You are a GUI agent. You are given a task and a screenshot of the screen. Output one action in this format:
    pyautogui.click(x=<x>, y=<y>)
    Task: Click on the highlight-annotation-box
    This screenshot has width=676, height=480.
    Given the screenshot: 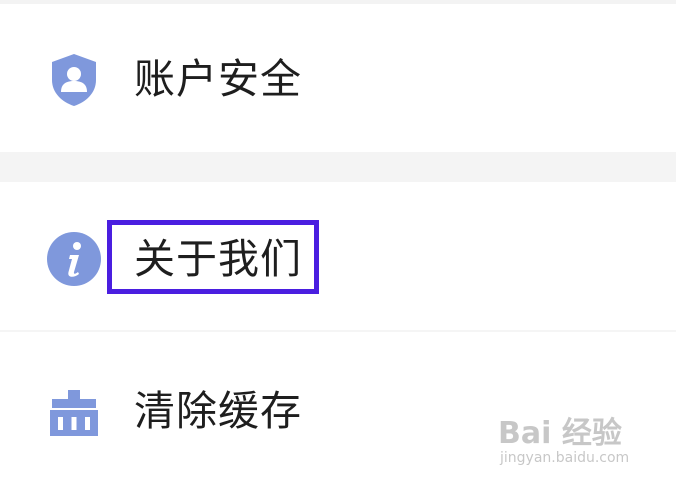 What is the action you would take?
    pyautogui.click(x=213, y=257)
    